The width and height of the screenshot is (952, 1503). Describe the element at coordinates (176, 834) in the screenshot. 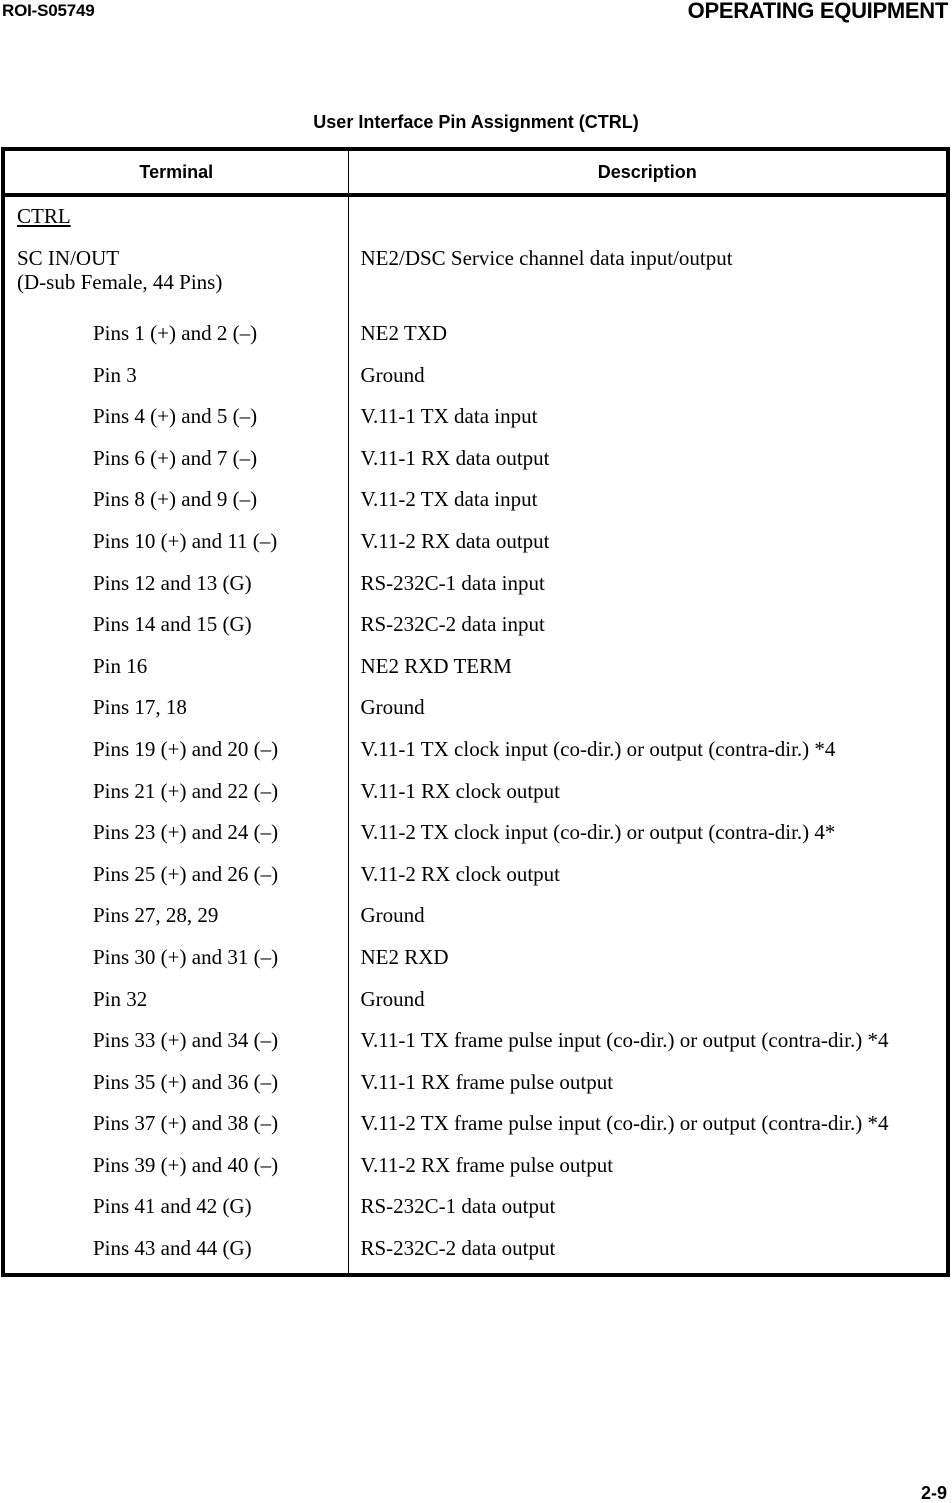

I see `terminal-cell: Pins 23 (+) and 24 (–)` at that location.